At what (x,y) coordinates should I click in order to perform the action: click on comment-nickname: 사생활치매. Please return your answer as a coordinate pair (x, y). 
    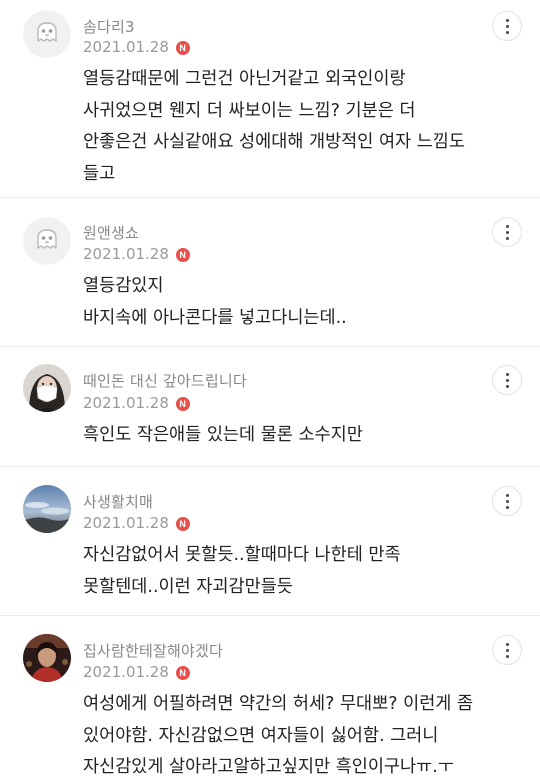
    Looking at the image, I should click on (118, 501).